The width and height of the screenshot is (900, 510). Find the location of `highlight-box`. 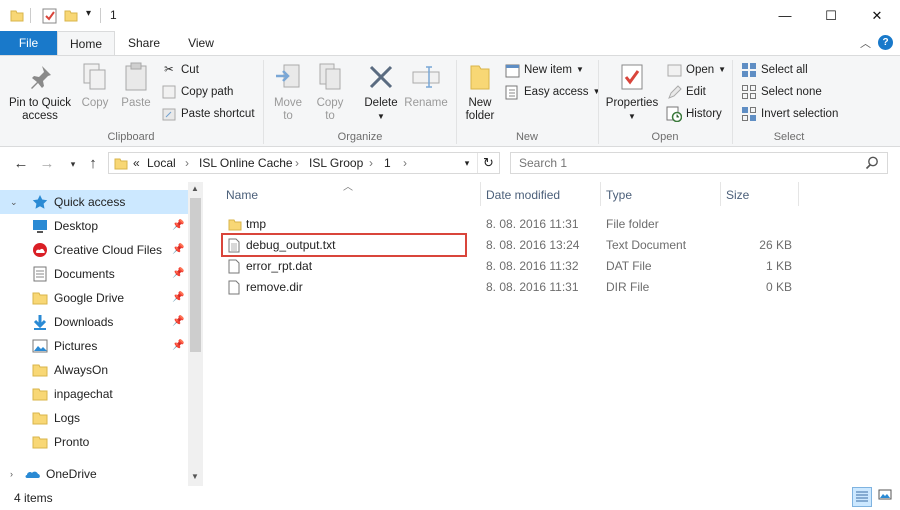

highlight-box is located at coordinates (344, 245).